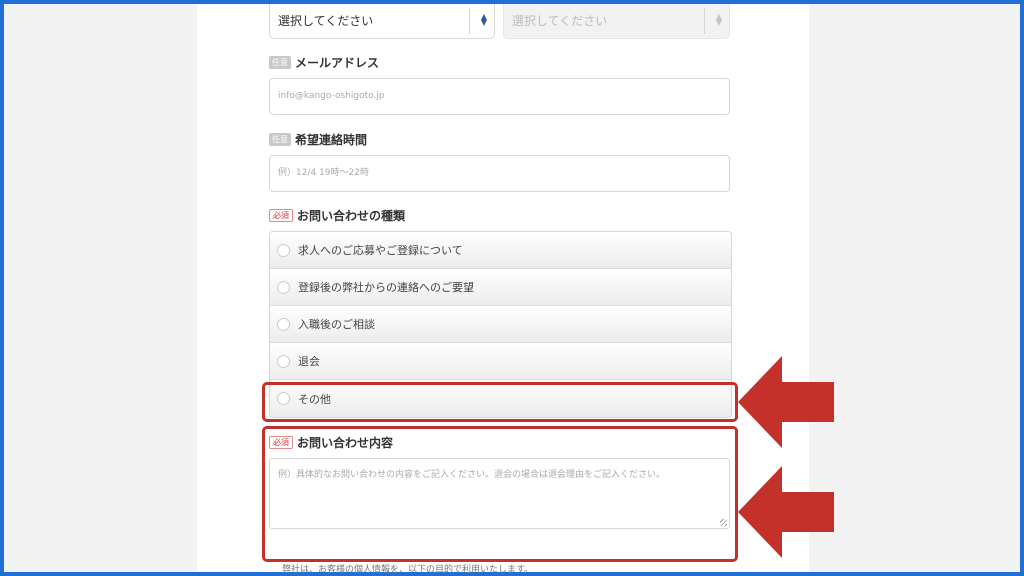 This screenshot has height=576, width=1024. What do you see at coordinates (386, 287) in the screenshot?
I see `radio-option-label: 登録後の弊社からの連絡へのご要望` at bounding box center [386, 287].